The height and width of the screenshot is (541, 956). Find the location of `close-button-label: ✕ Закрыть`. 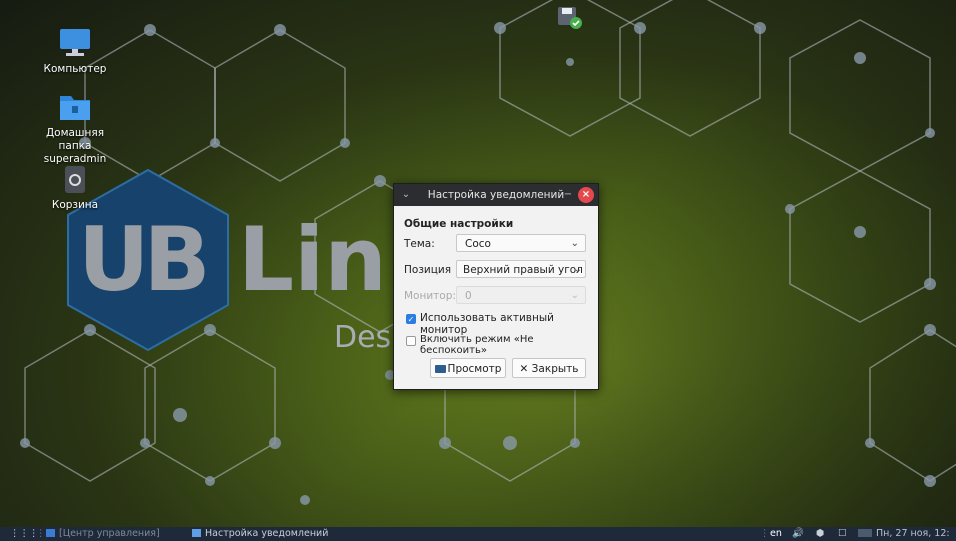

close-button-label: ✕ Закрыть is located at coordinates (549, 369).